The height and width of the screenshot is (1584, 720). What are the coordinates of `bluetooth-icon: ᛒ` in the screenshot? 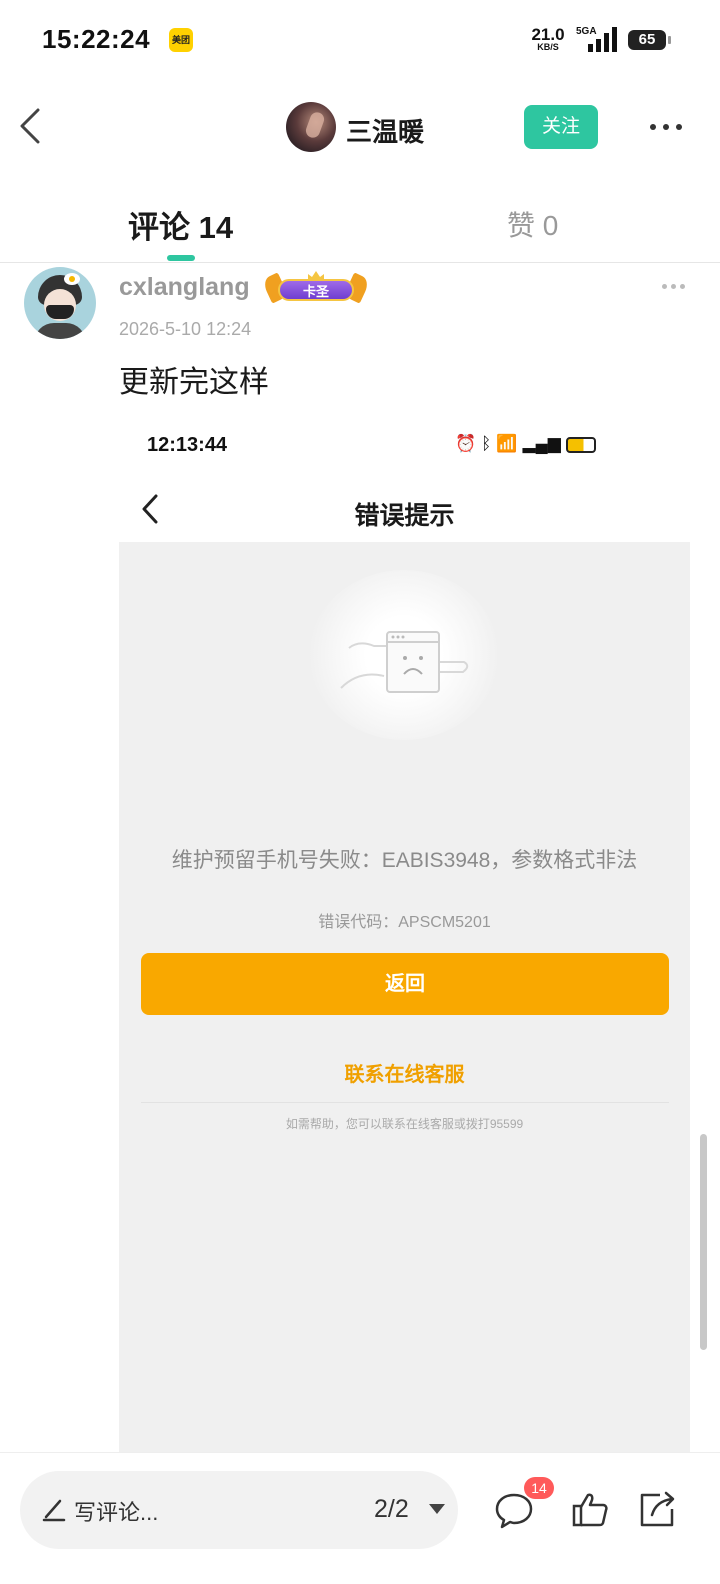 It's located at (486, 443).